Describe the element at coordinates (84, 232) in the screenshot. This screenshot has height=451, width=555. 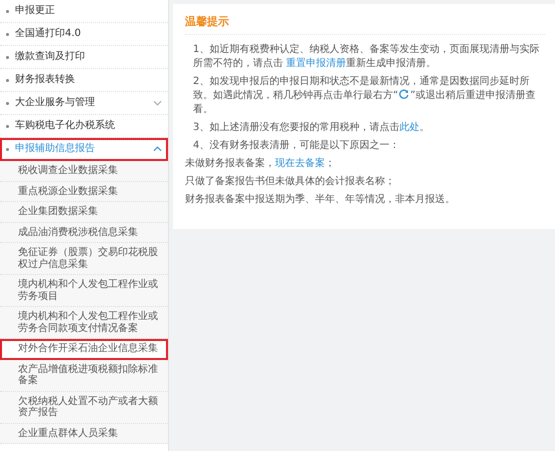
I see `submenu-item: 成品油消费税涉税信息采集` at that location.